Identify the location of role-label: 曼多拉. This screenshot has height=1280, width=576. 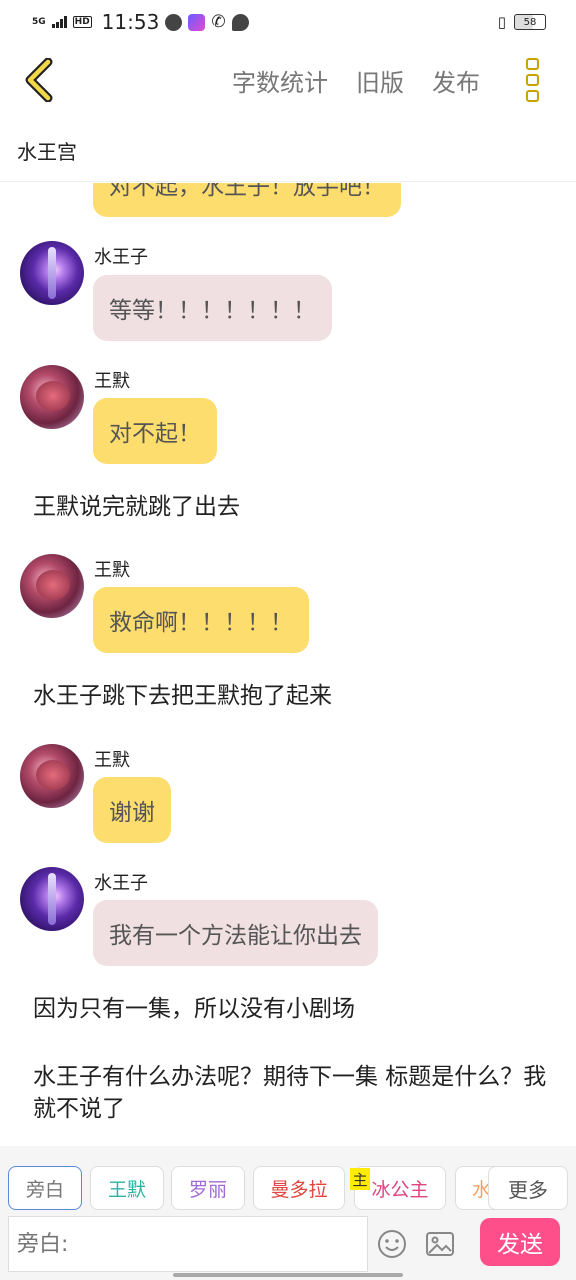
(299, 1189).